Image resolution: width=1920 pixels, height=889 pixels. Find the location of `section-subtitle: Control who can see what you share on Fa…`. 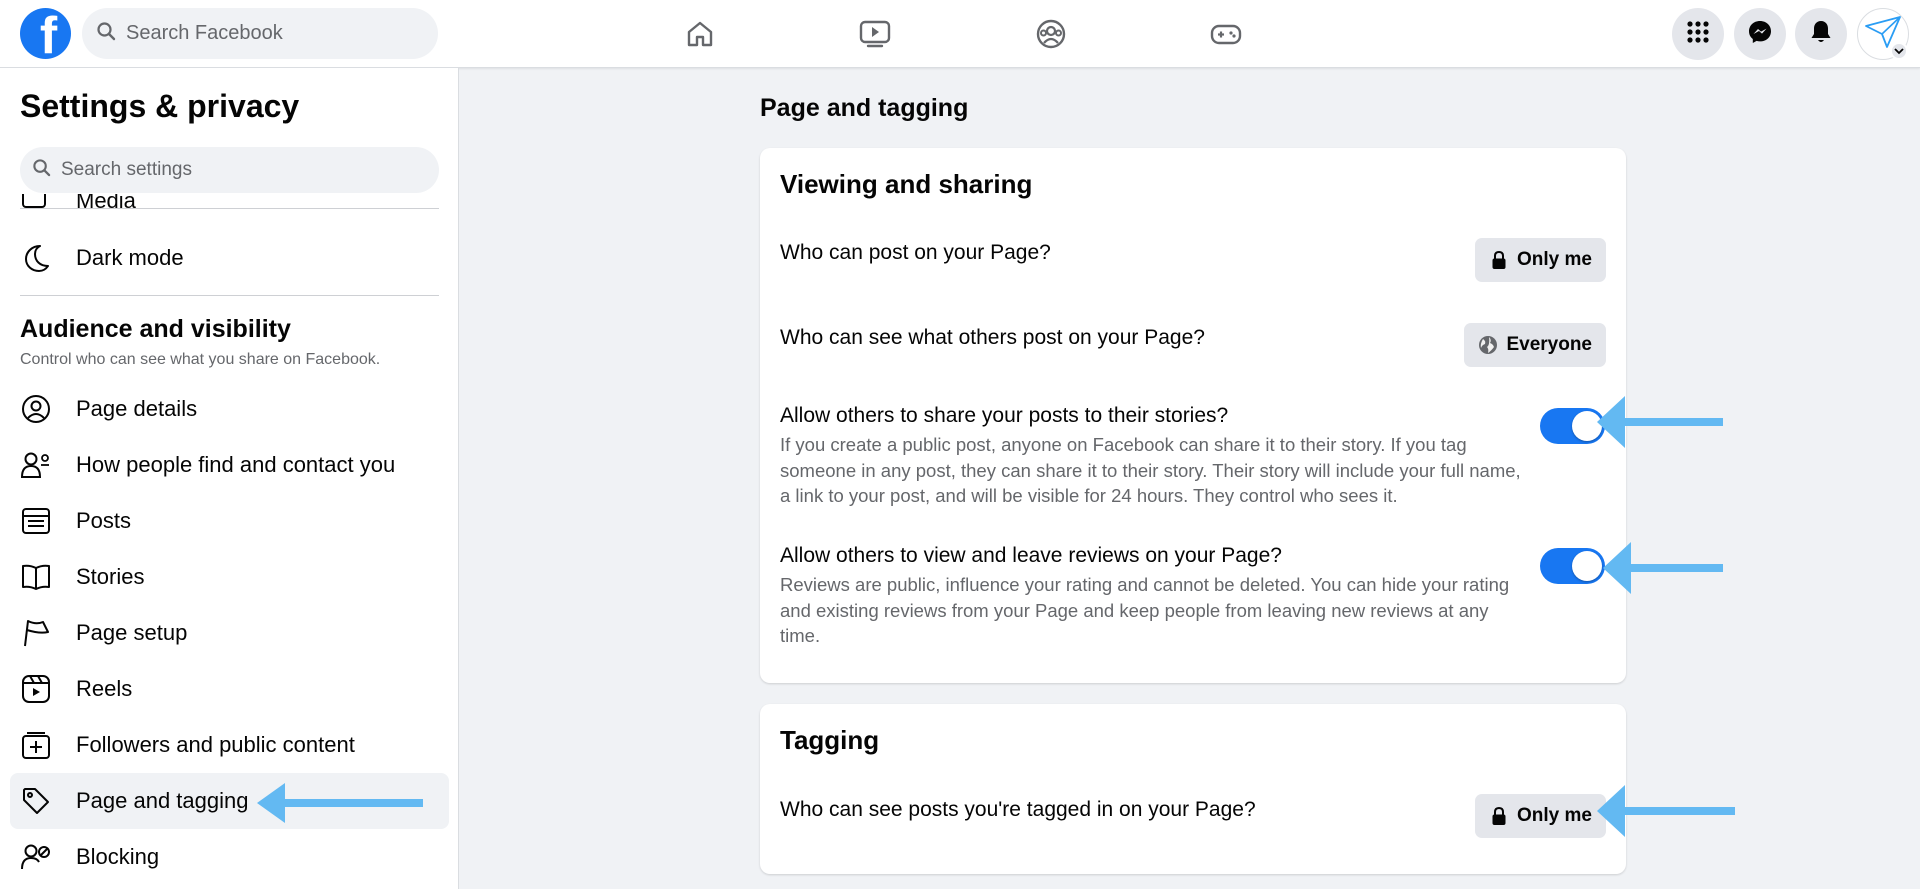

section-subtitle: Control who can see what you share on Fa… is located at coordinates (200, 359).